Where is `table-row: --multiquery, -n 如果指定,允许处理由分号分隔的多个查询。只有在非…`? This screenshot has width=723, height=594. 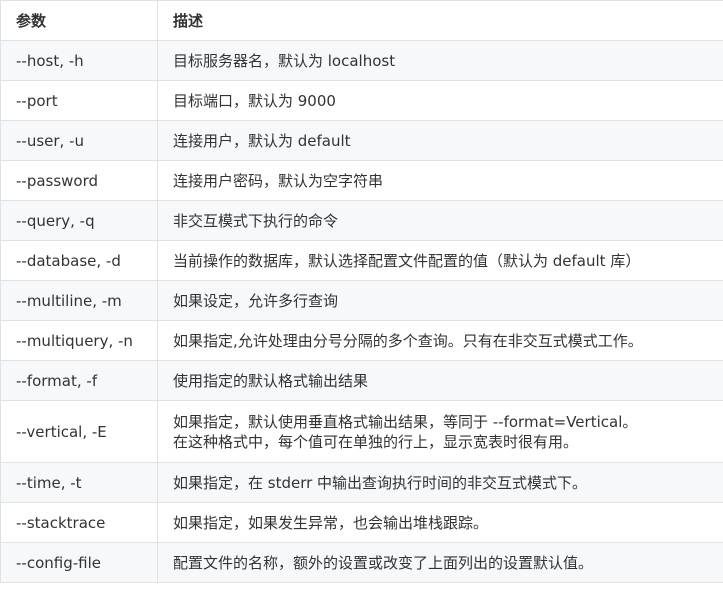 table-row: --multiquery, -n 如果指定,允许处理由分号分隔的多个查询。只有在非… is located at coordinates (361, 340).